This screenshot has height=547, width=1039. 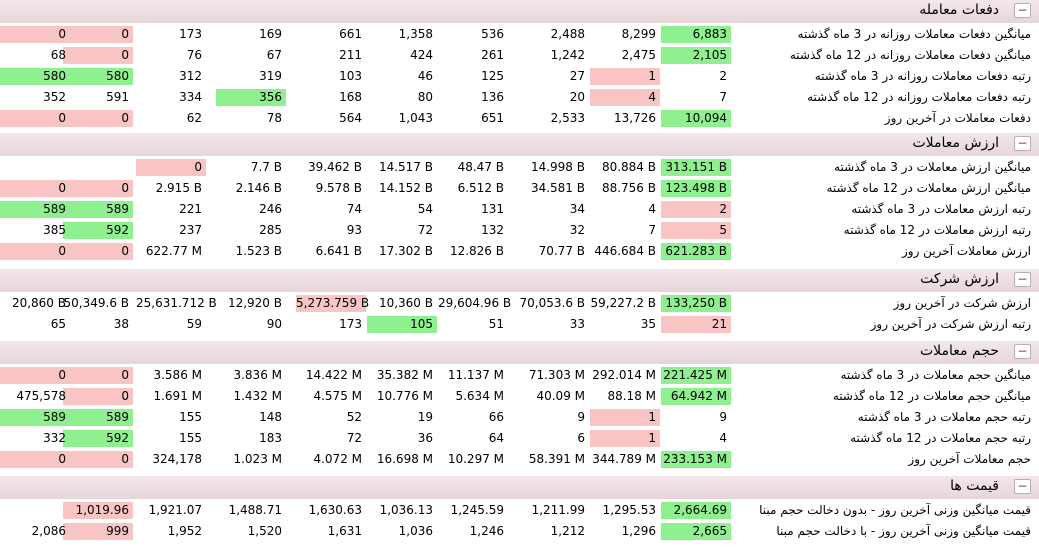 I want to click on row-label: ارزش معاملات آخرین روز, so click(x=966, y=251).